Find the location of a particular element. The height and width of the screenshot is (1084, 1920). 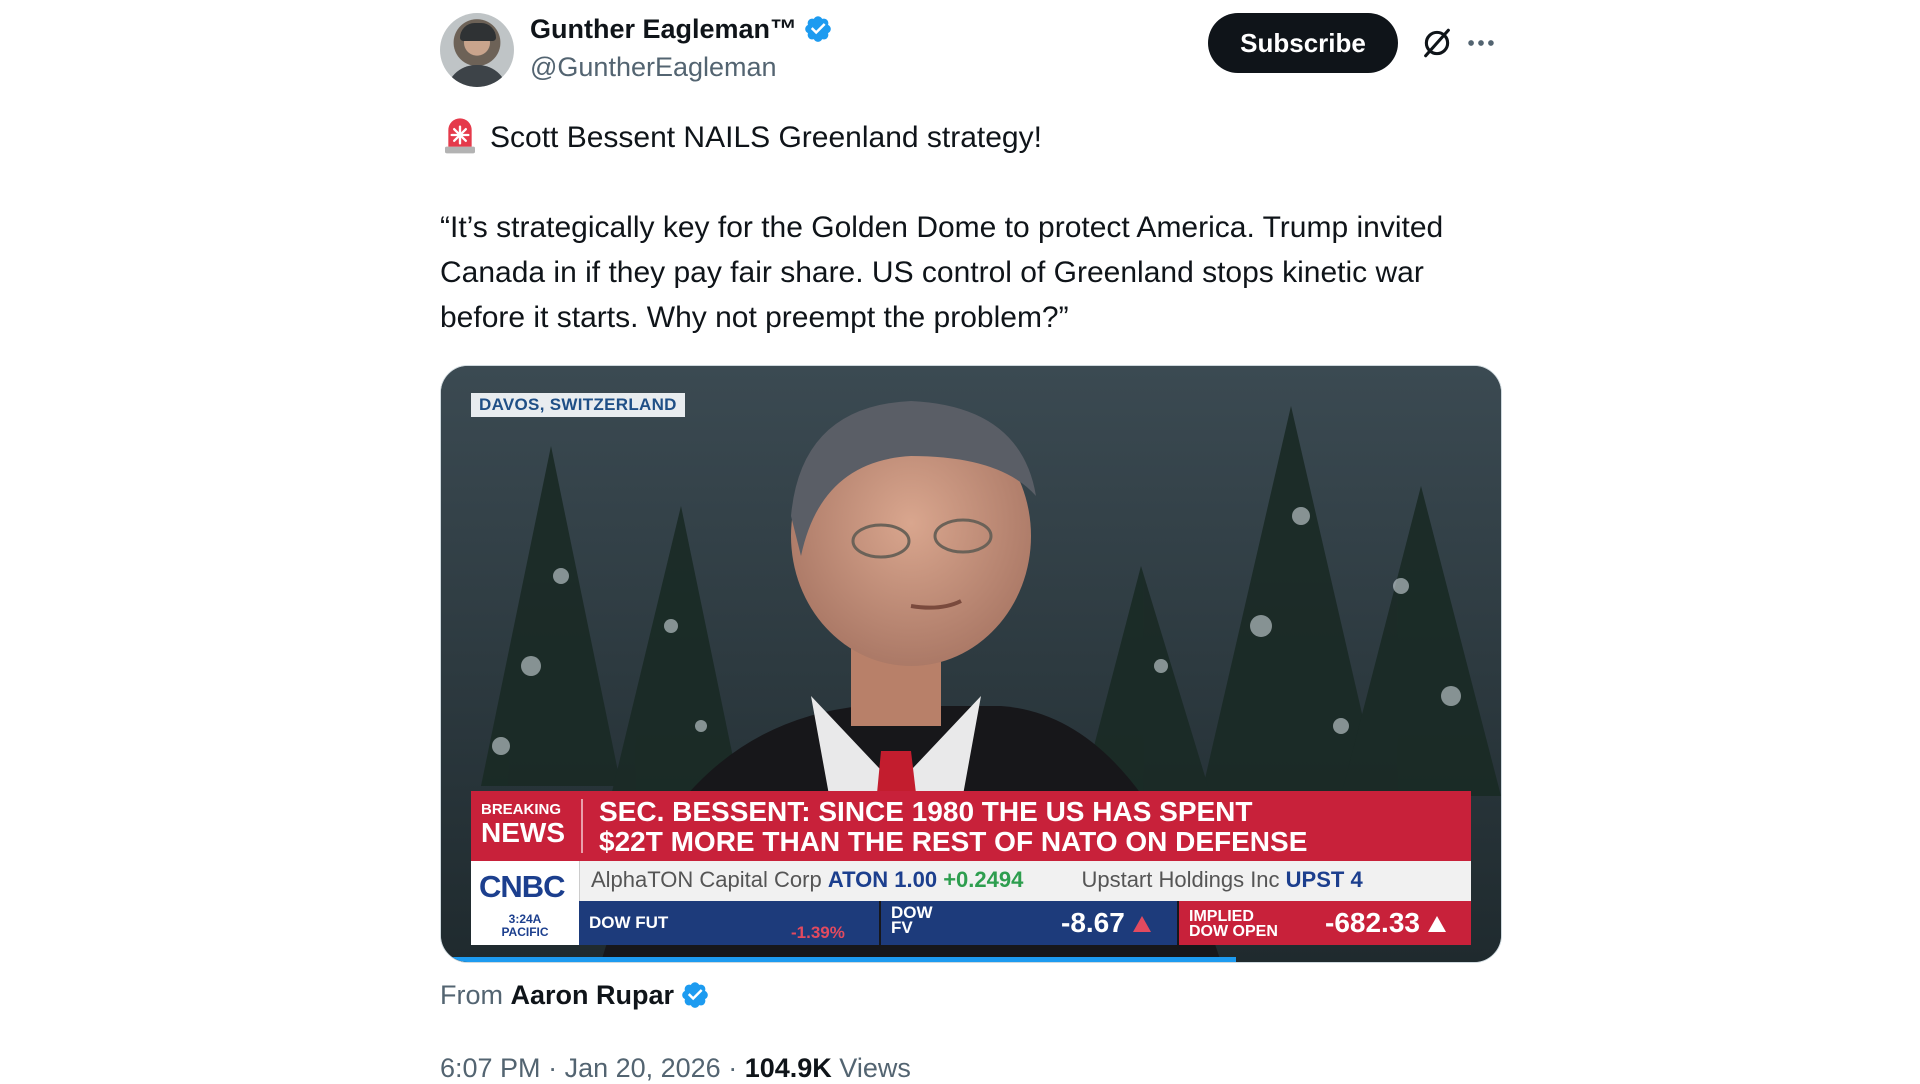

author-name: Gunther Eagleman™ is located at coordinates (681, 29).